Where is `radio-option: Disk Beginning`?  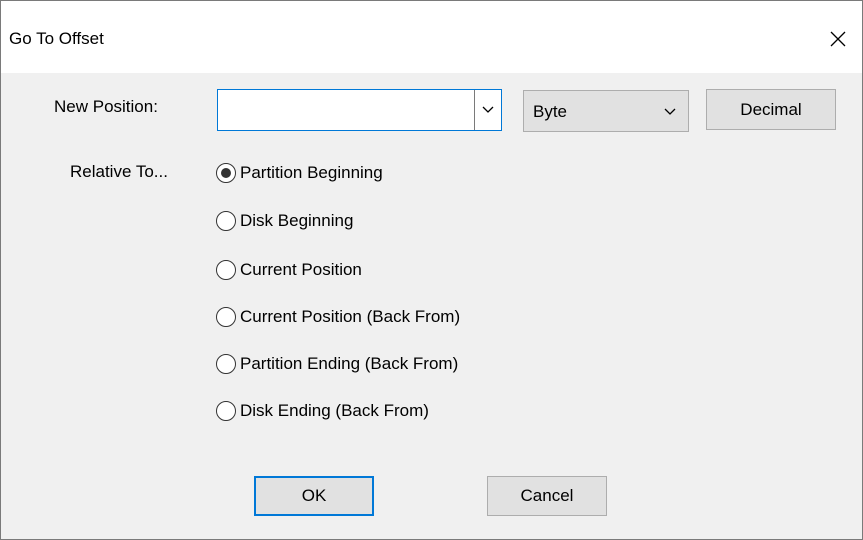 radio-option: Disk Beginning is located at coordinates (284, 221).